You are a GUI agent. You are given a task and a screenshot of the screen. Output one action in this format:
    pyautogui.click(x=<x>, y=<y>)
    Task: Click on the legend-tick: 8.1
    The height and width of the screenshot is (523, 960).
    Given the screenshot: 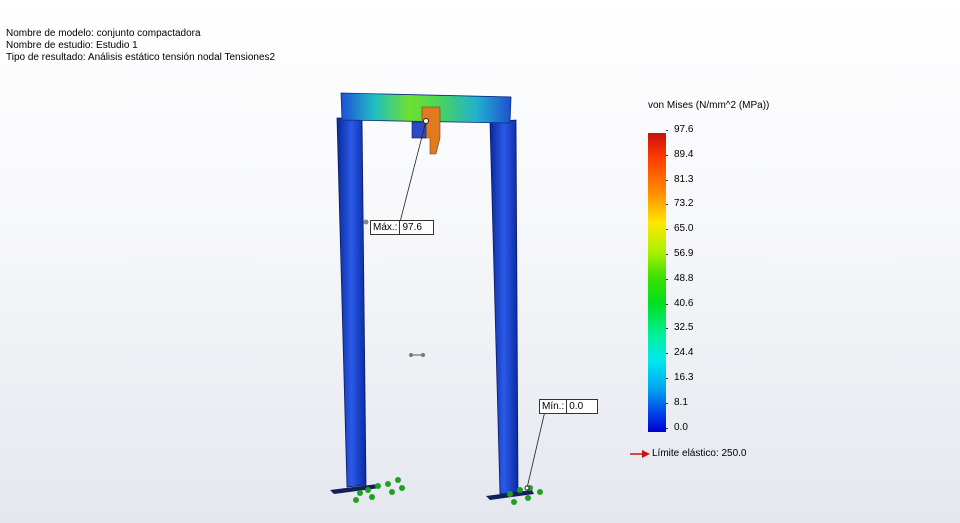 What is the action you would take?
    pyautogui.click(x=677, y=402)
    